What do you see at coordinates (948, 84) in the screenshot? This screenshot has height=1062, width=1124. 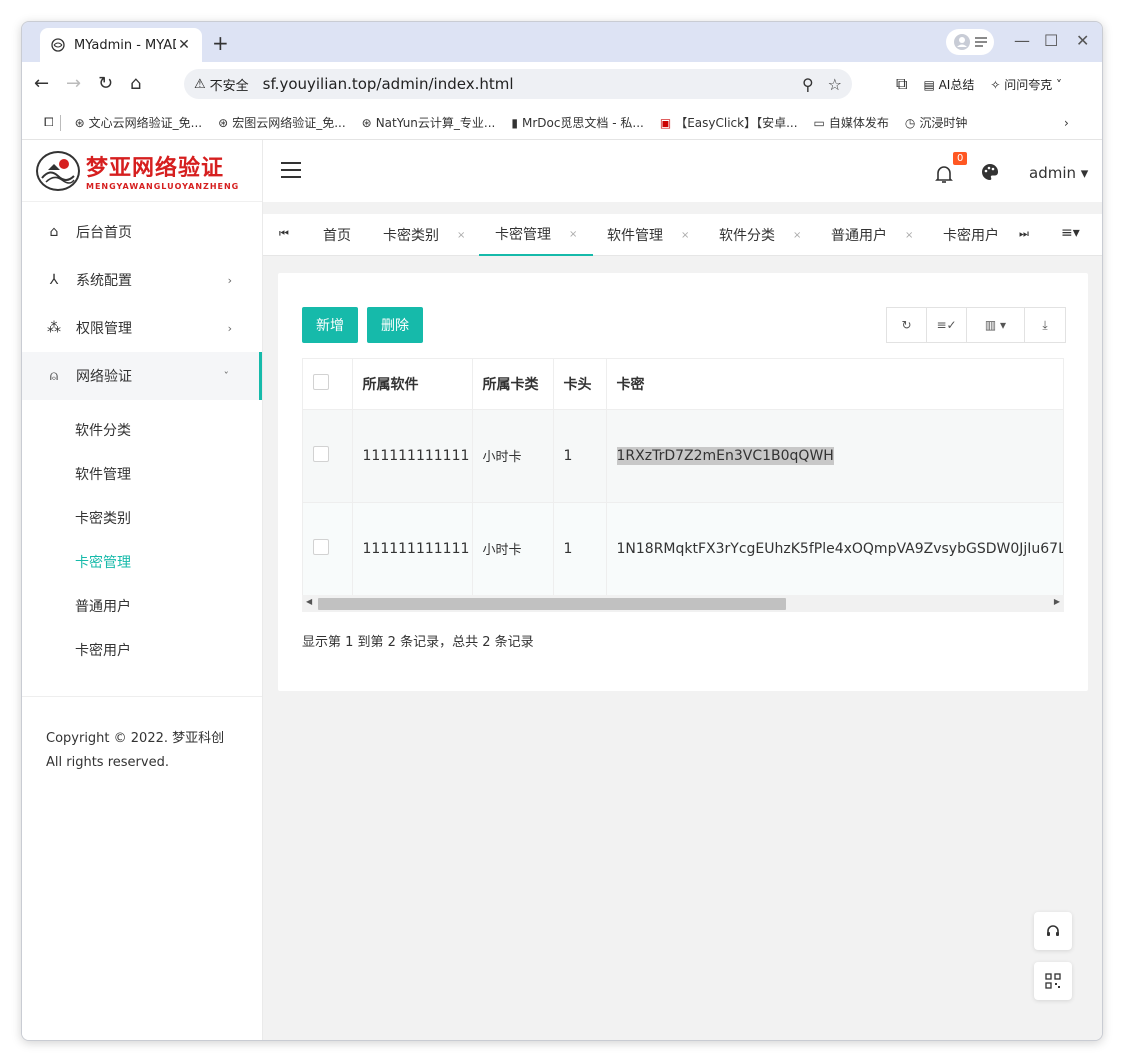 I see `ai-summary-button: ▤ AI总结` at bounding box center [948, 84].